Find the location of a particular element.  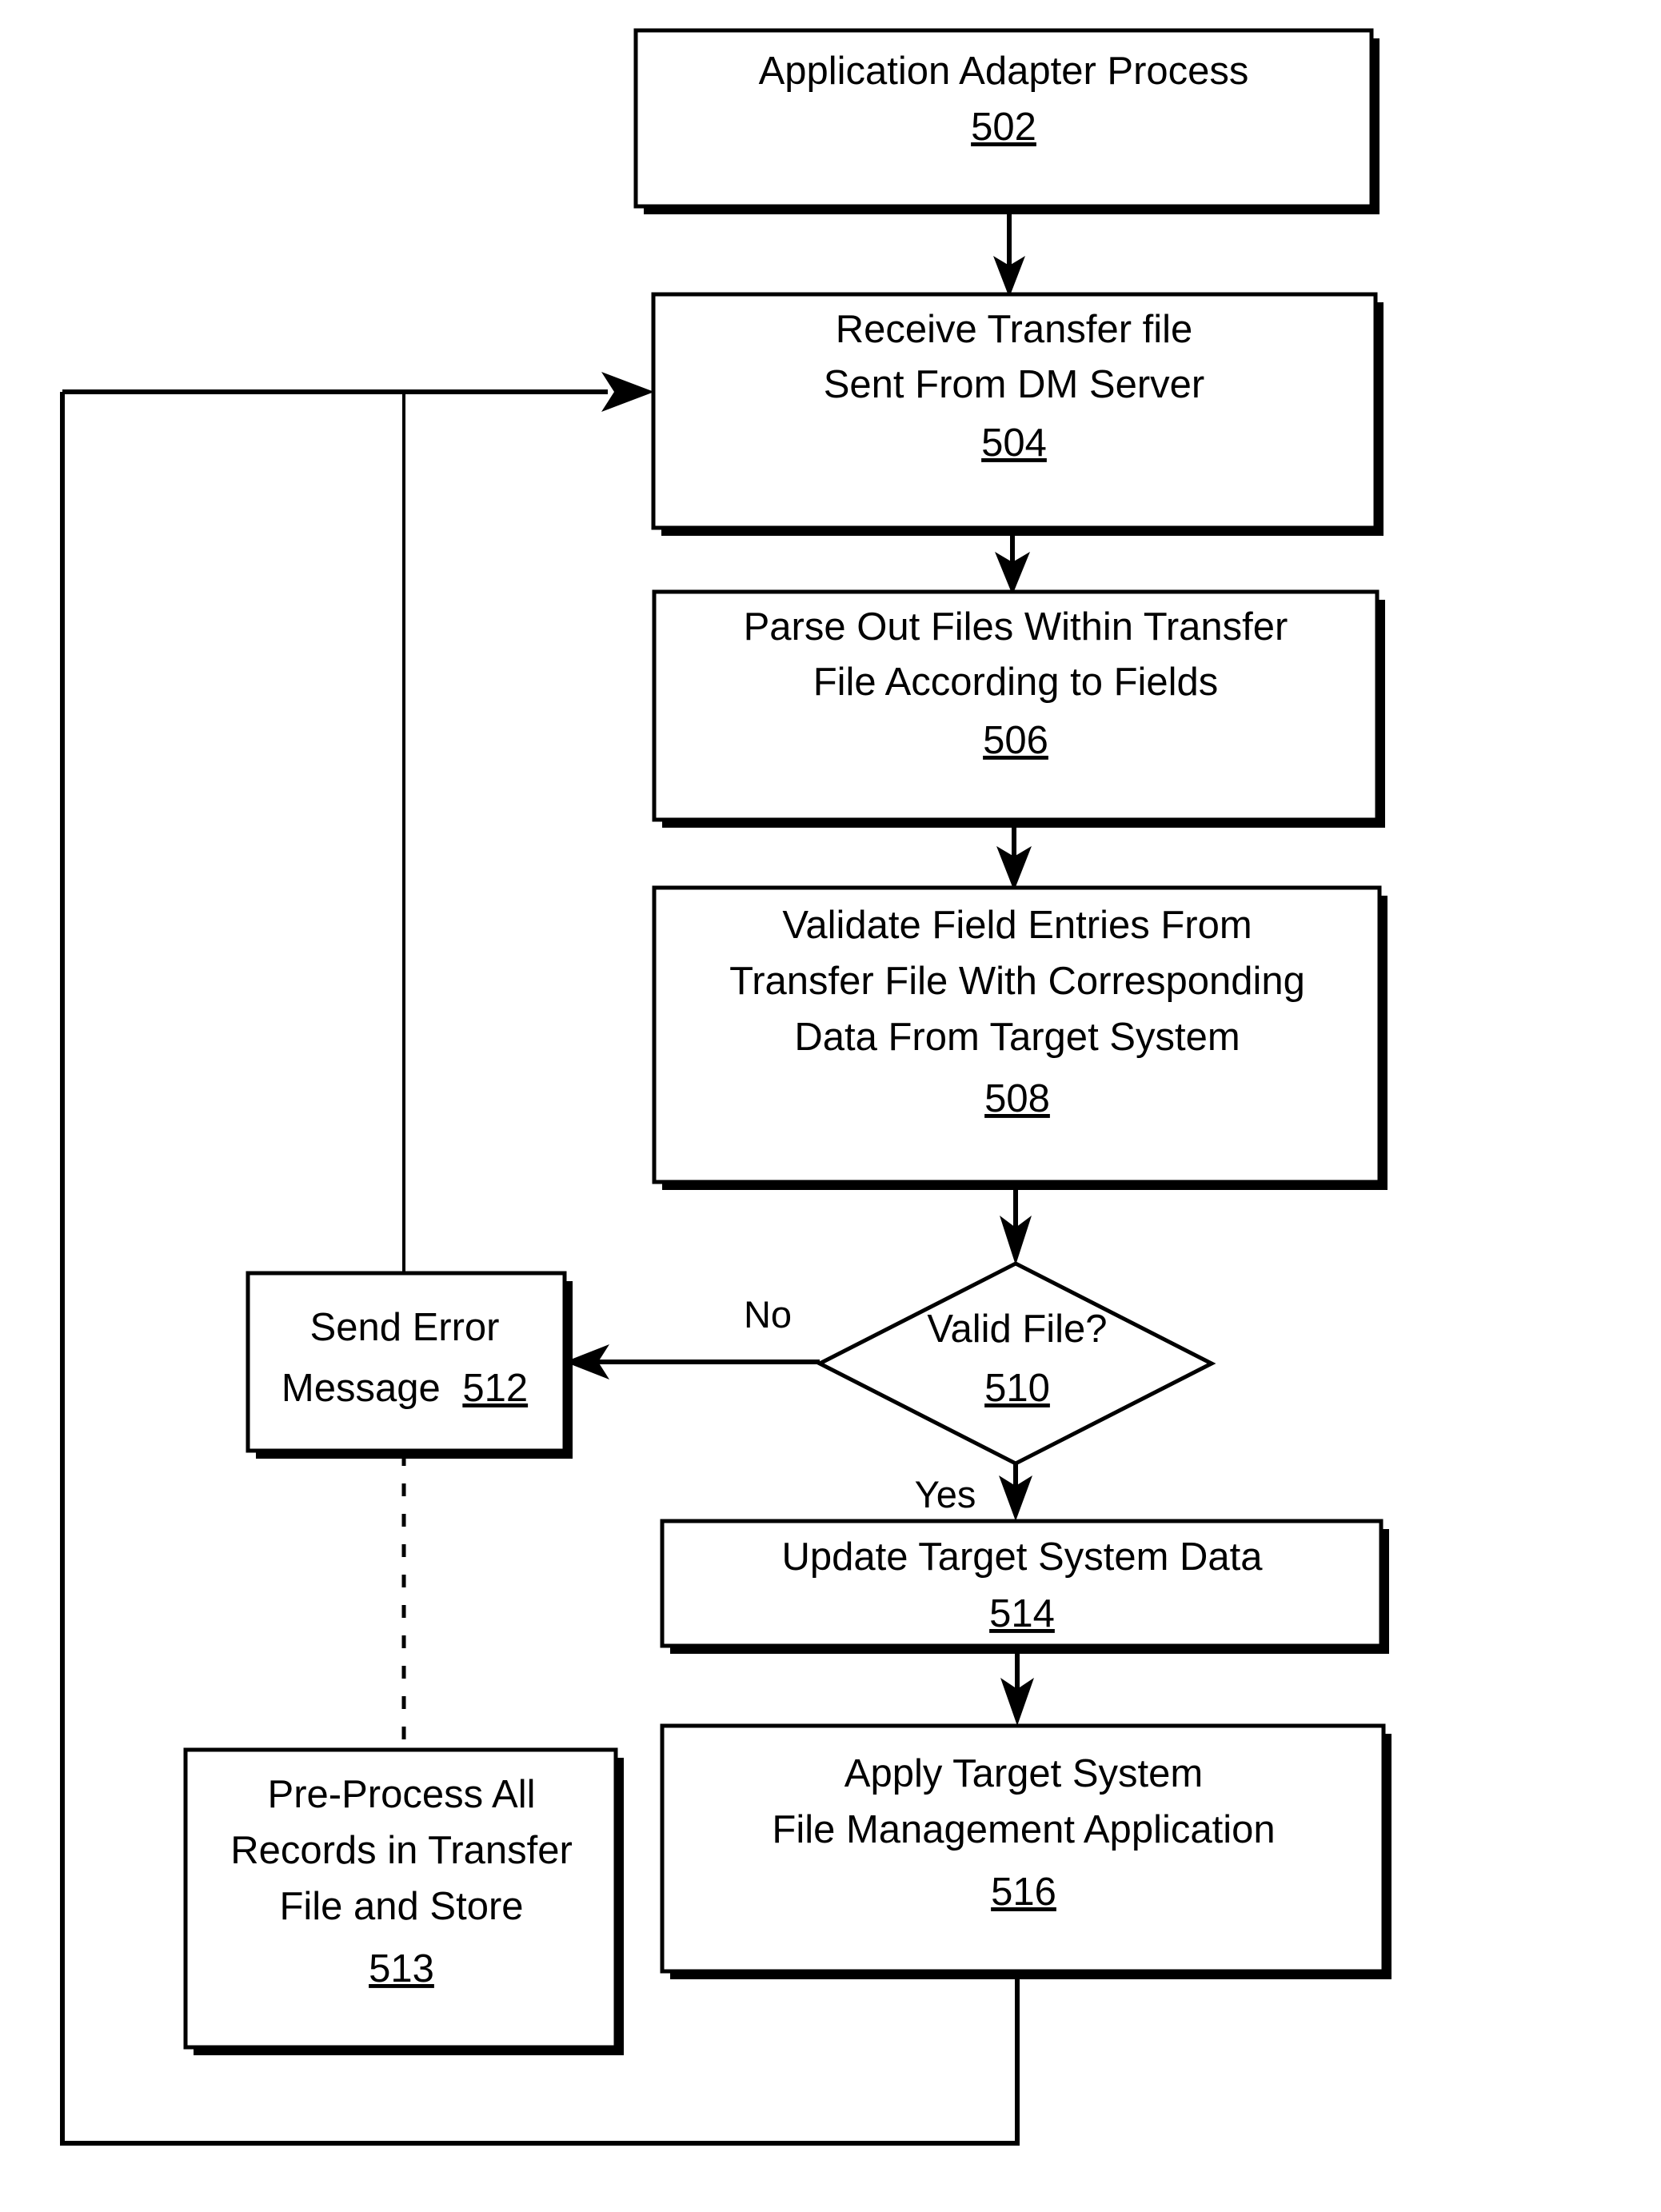

node-512-line2-text: Message is located at coordinates (361, 1388).